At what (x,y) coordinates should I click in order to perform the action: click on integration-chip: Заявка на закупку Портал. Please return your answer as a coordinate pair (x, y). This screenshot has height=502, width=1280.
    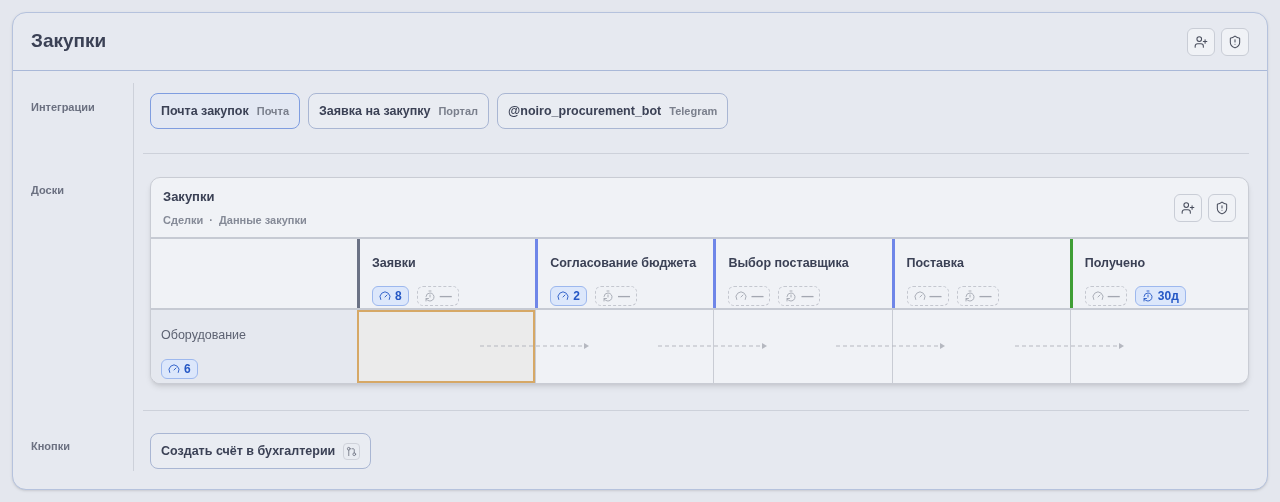
    Looking at the image, I should click on (399, 111).